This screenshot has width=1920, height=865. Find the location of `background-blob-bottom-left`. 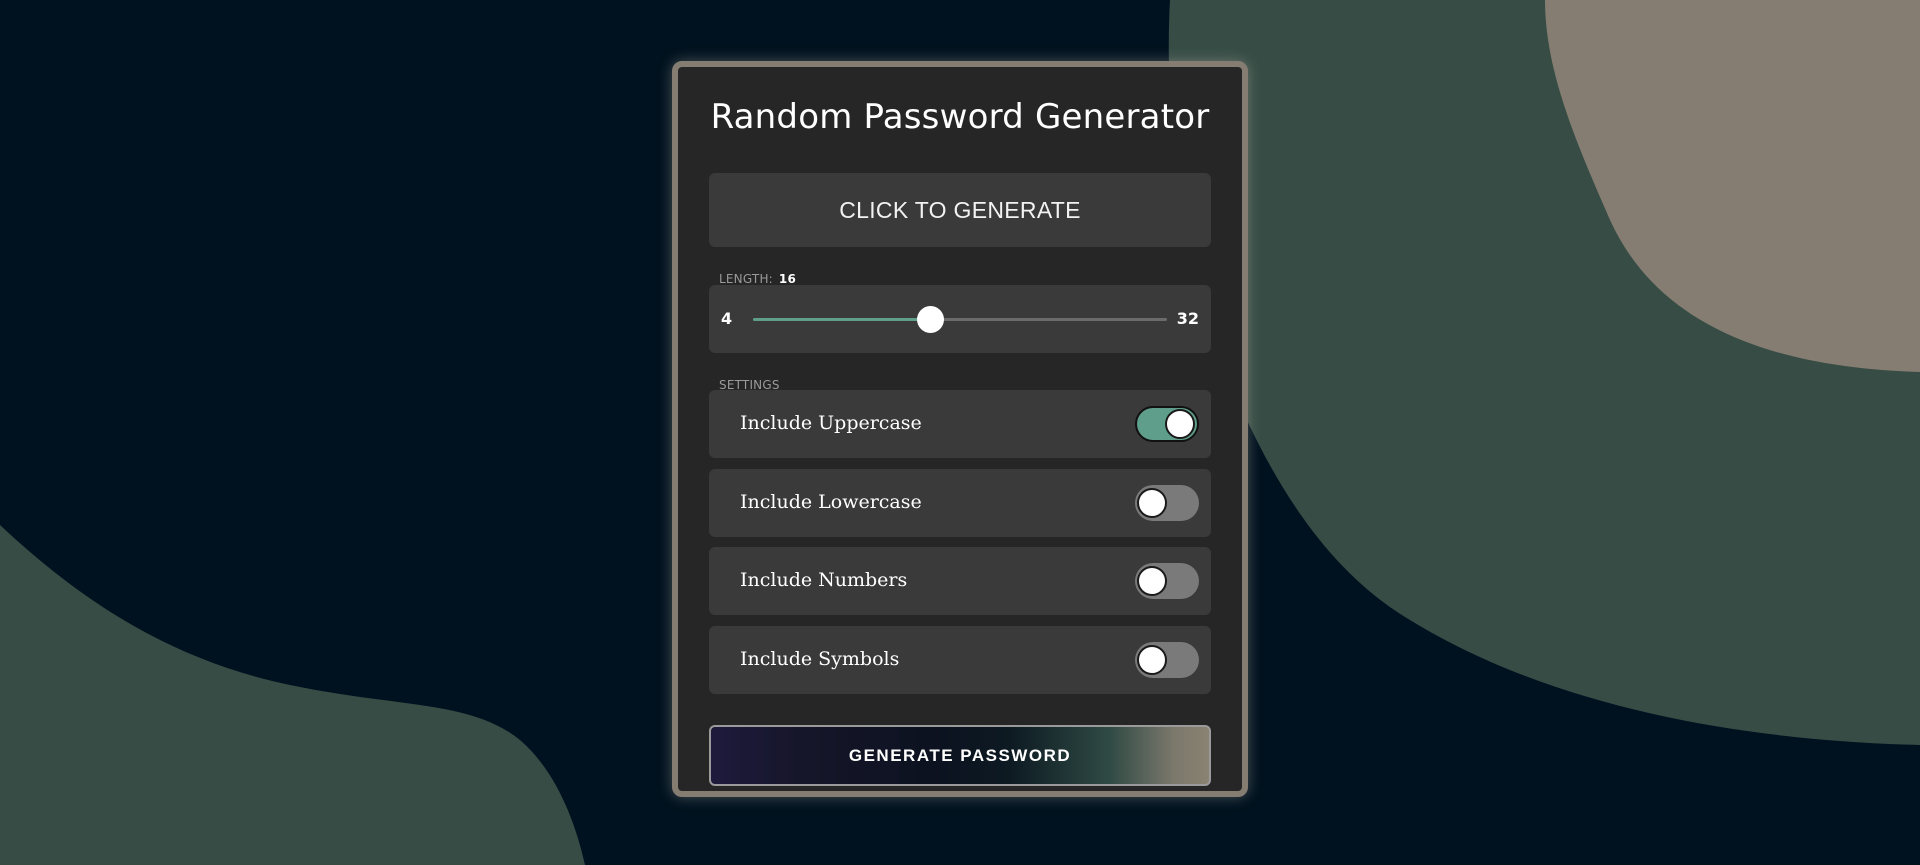

background-blob-bottom-left is located at coordinates (292, 695).